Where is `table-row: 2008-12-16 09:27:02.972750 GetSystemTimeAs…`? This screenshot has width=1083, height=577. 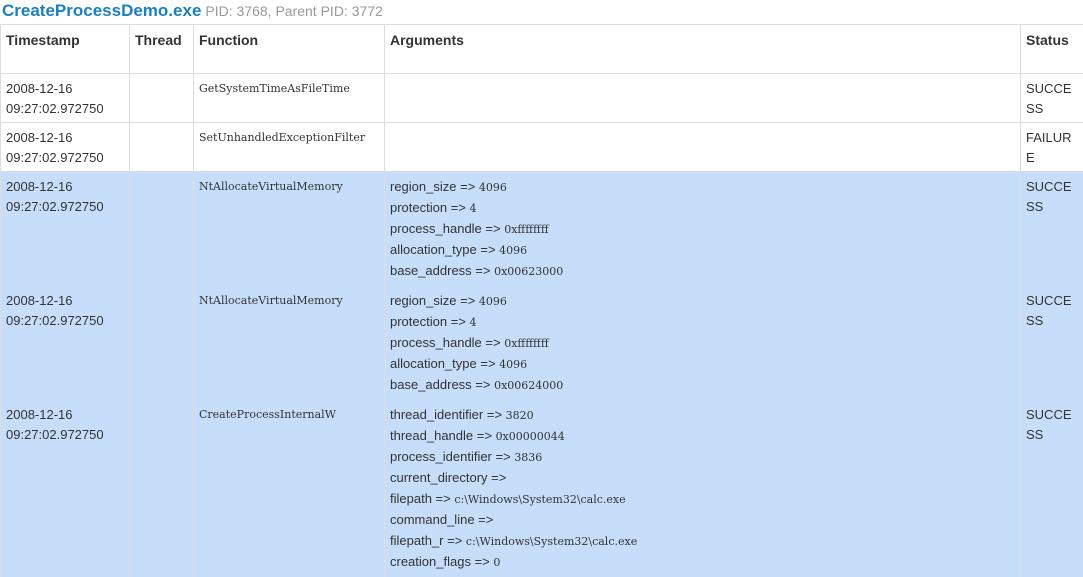
table-row: 2008-12-16 09:27:02.972750 GetSystemTimeAs… is located at coordinates (541, 98).